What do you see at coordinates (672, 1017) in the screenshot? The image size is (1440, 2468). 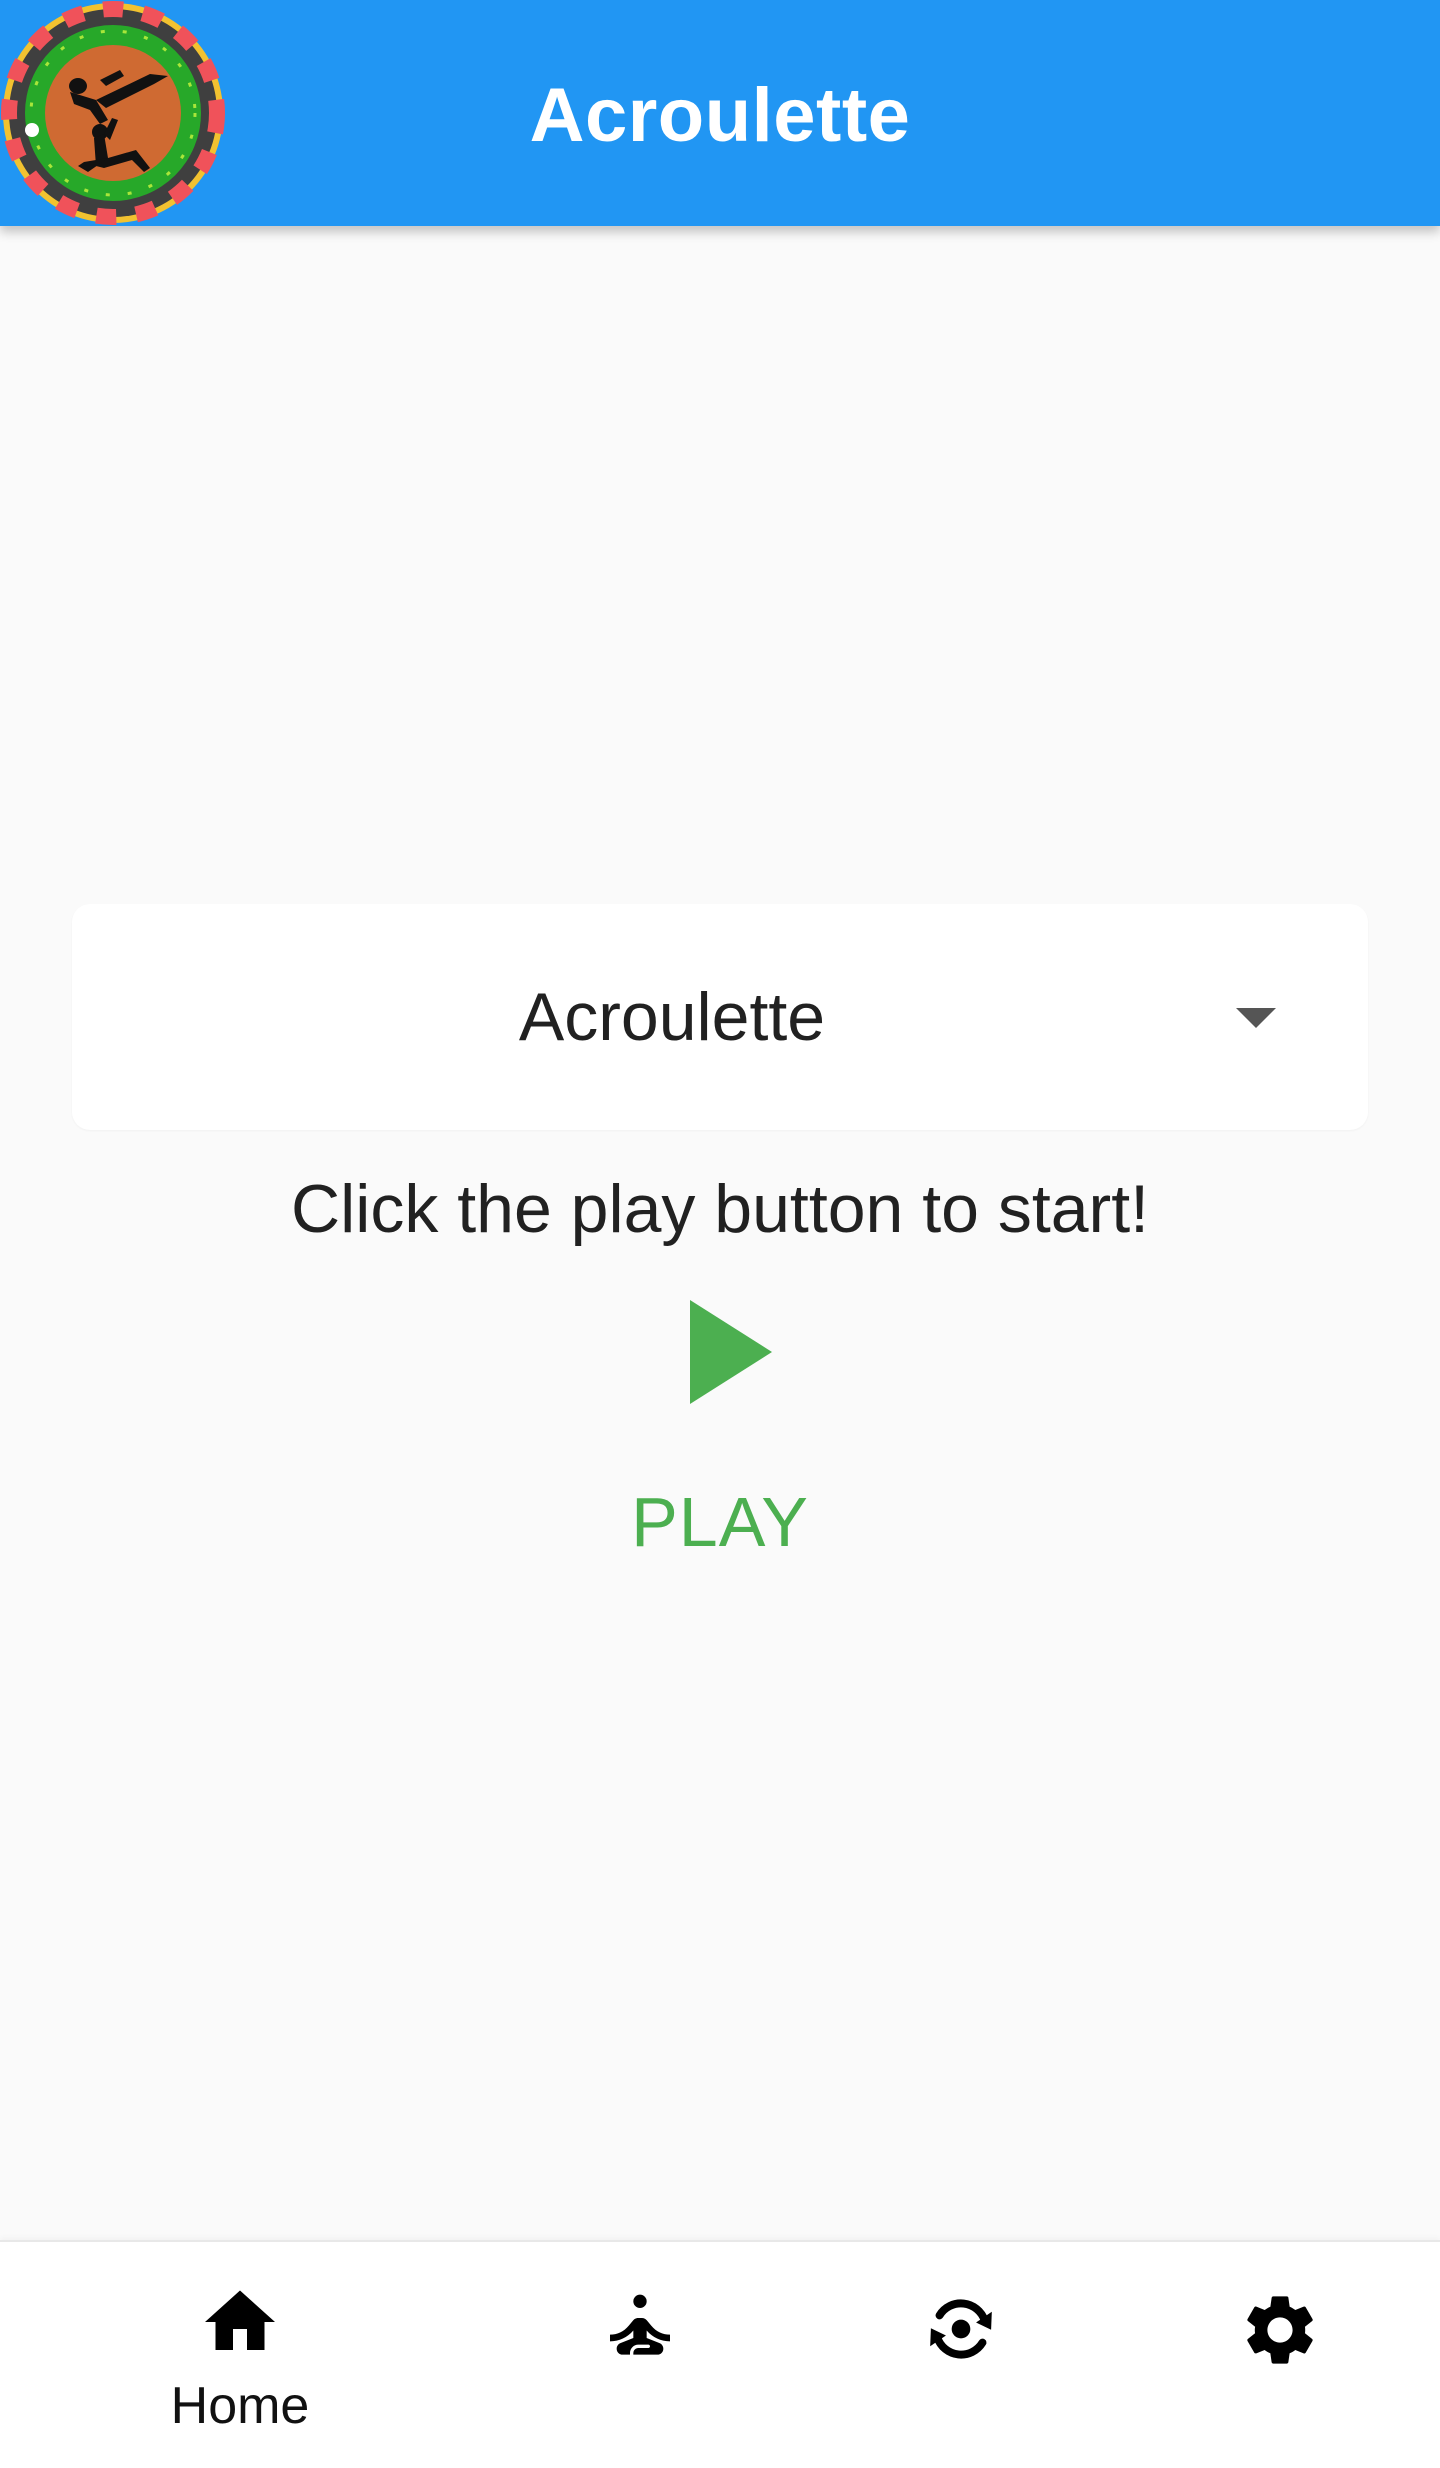 I see `dropdown-selected-value: Acroulette` at bounding box center [672, 1017].